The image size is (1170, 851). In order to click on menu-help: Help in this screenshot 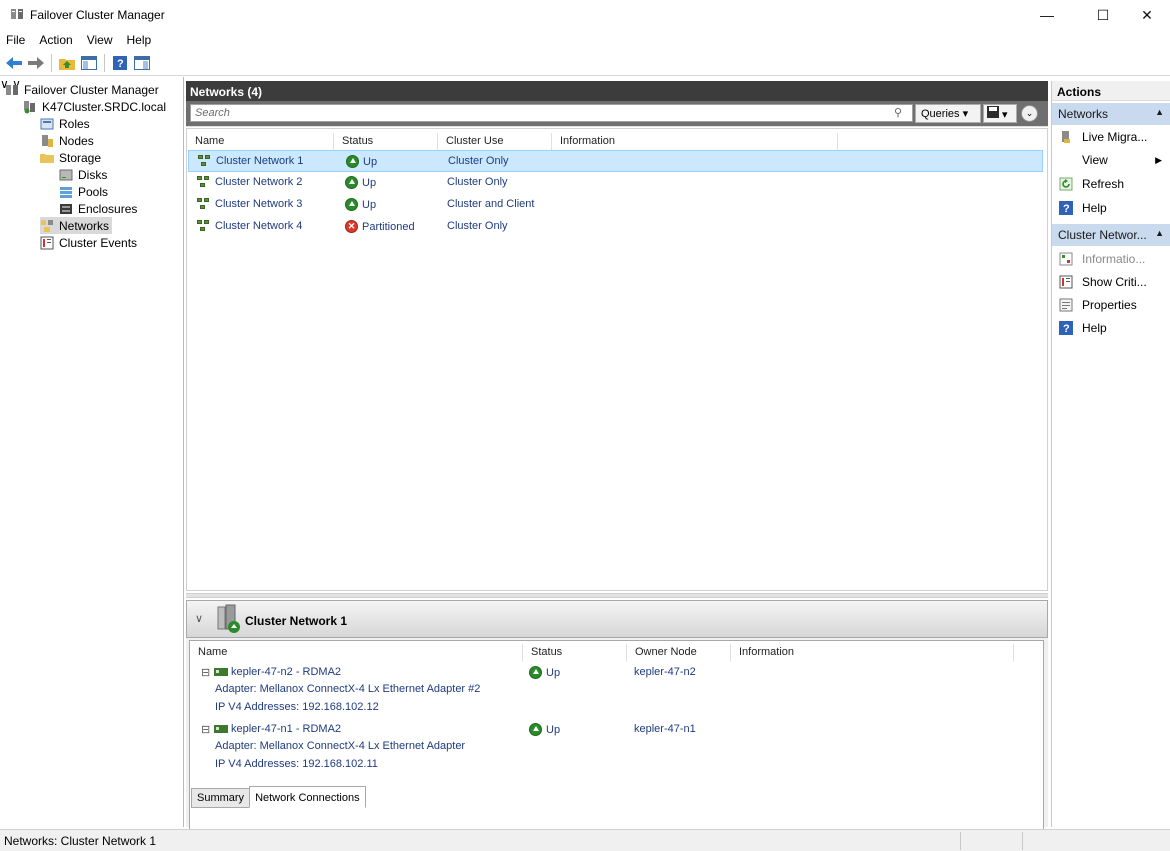, I will do `click(139, 40)`.